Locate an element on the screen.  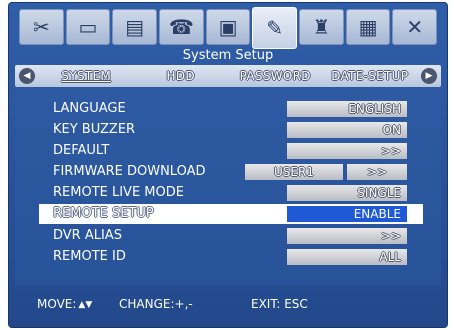
storage-icon: ▤ is located at coordinates (135, 27).